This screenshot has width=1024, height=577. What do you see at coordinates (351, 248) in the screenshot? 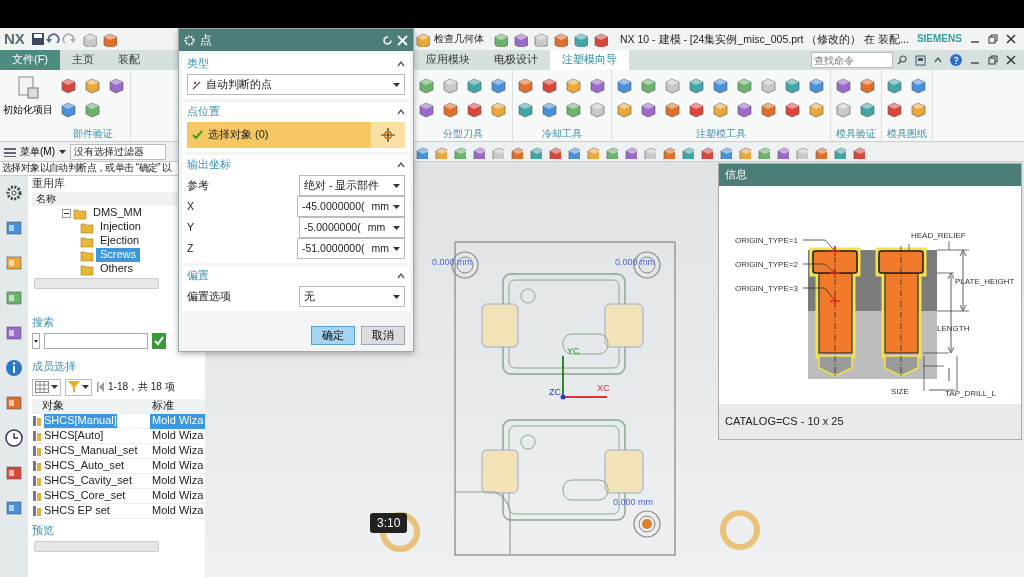
I see `coordinate-field: -51.0000000( mm` at bounding box center [351, 248].